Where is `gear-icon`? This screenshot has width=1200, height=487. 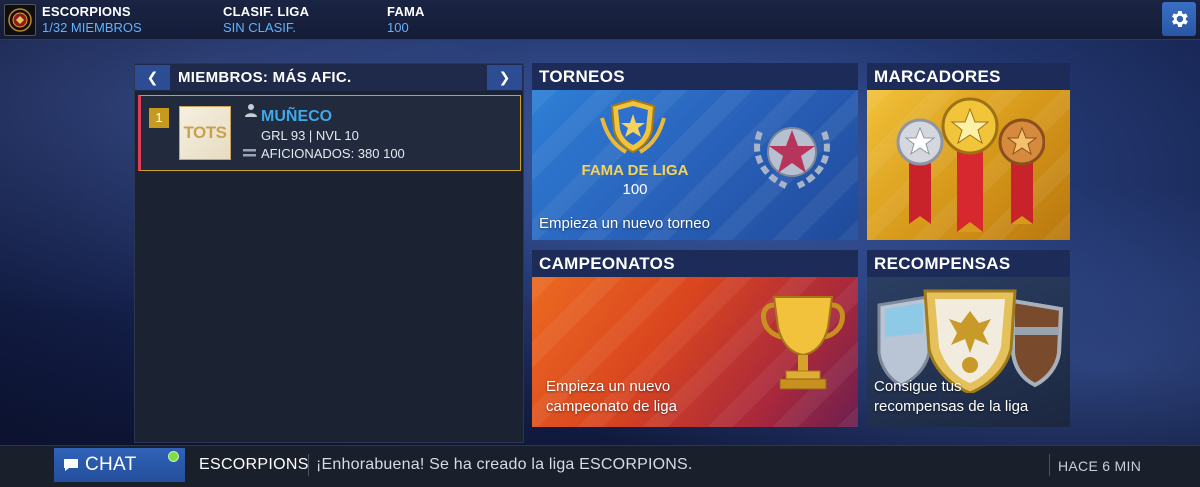
gear-icon is located at coordinates (1180, 19).